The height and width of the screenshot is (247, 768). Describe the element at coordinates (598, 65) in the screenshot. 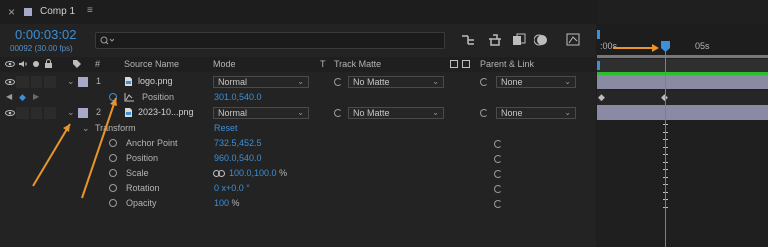

I see `navigator-start-handle` at that location.